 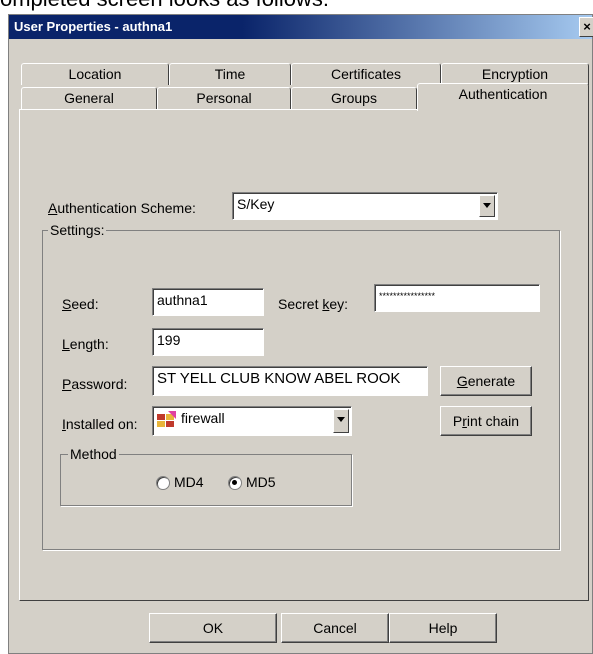 I want to click on print-chain-button: Print chain, so click(x=486, y=421).